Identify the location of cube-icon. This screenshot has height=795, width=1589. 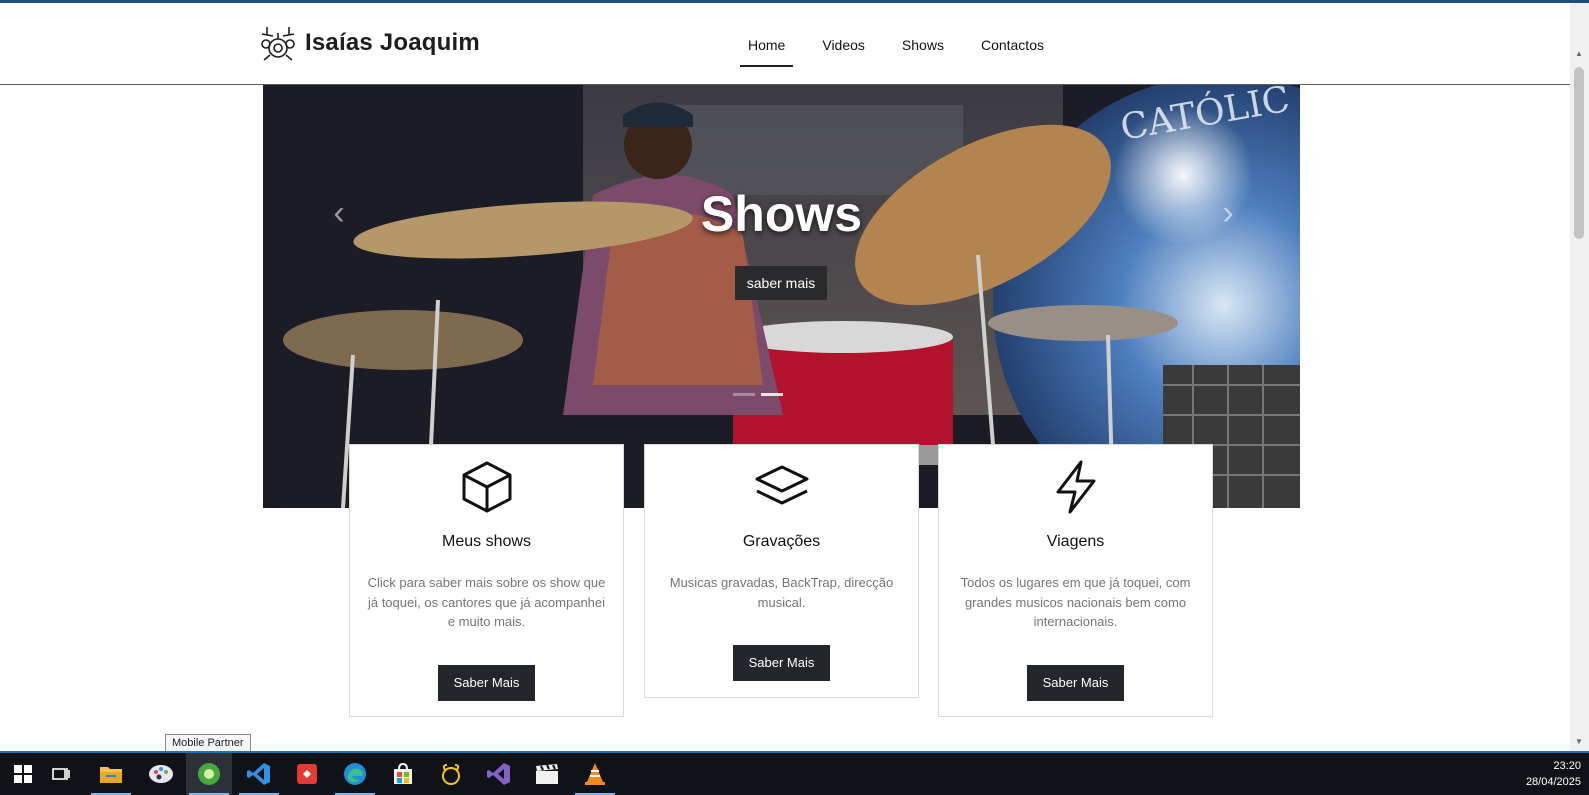
(486, 487).